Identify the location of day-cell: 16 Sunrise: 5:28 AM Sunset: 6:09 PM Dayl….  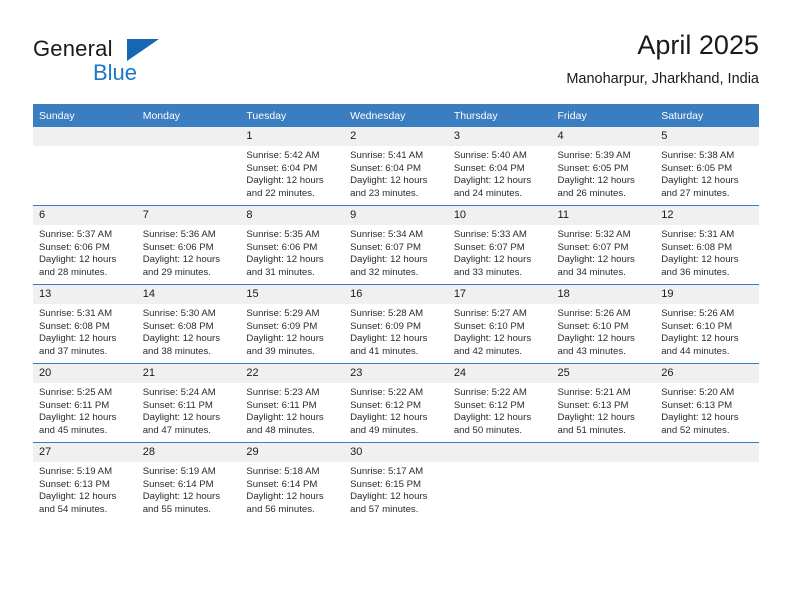
(396, 324).